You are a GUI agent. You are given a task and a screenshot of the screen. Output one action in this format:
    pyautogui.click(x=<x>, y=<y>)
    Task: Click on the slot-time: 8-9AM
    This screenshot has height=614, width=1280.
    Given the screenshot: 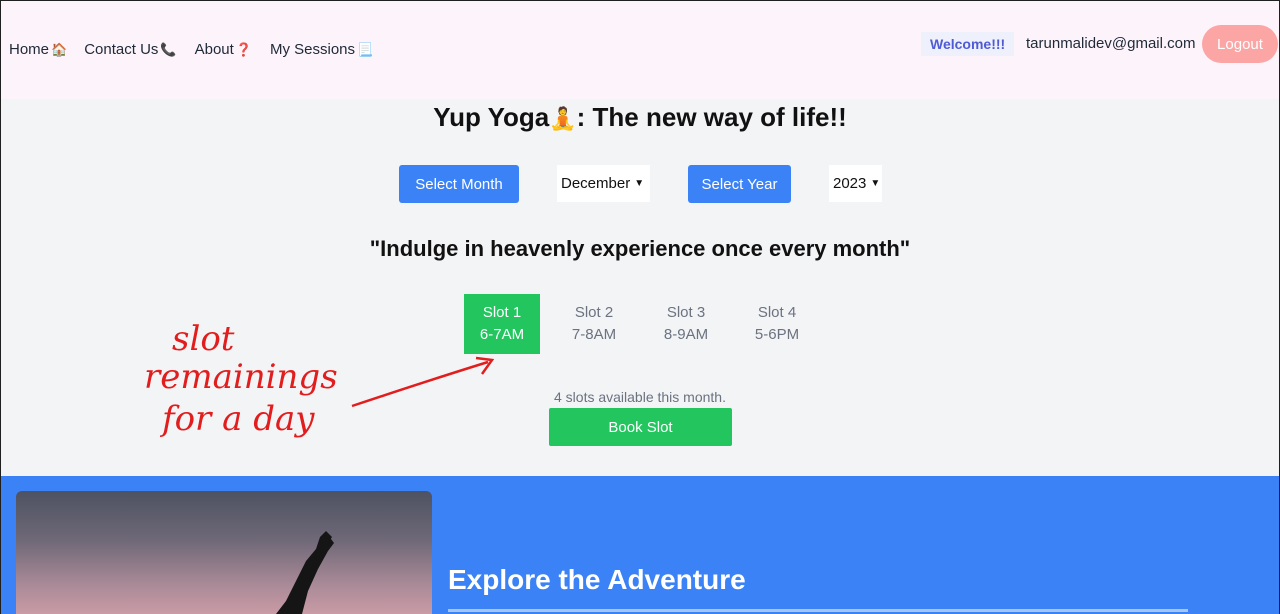 What is the action you would take?
    pyautogui.click(x=686, y=334)
    